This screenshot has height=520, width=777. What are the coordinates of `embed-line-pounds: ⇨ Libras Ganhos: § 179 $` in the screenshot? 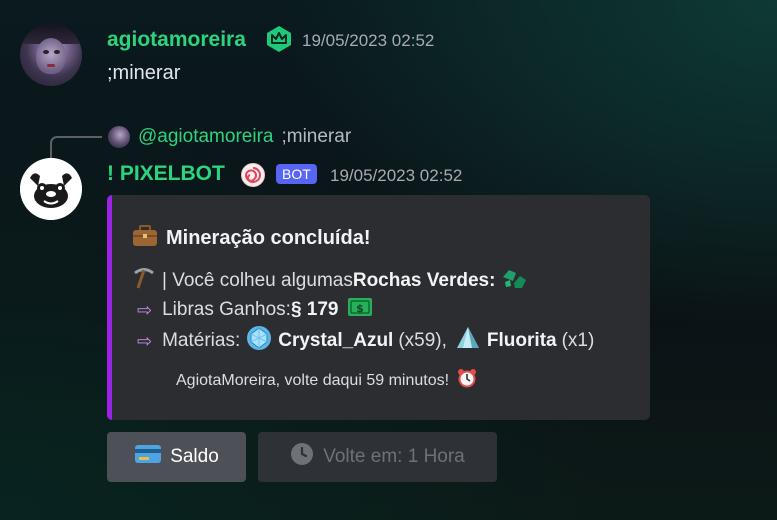 It's located at (255, 310).